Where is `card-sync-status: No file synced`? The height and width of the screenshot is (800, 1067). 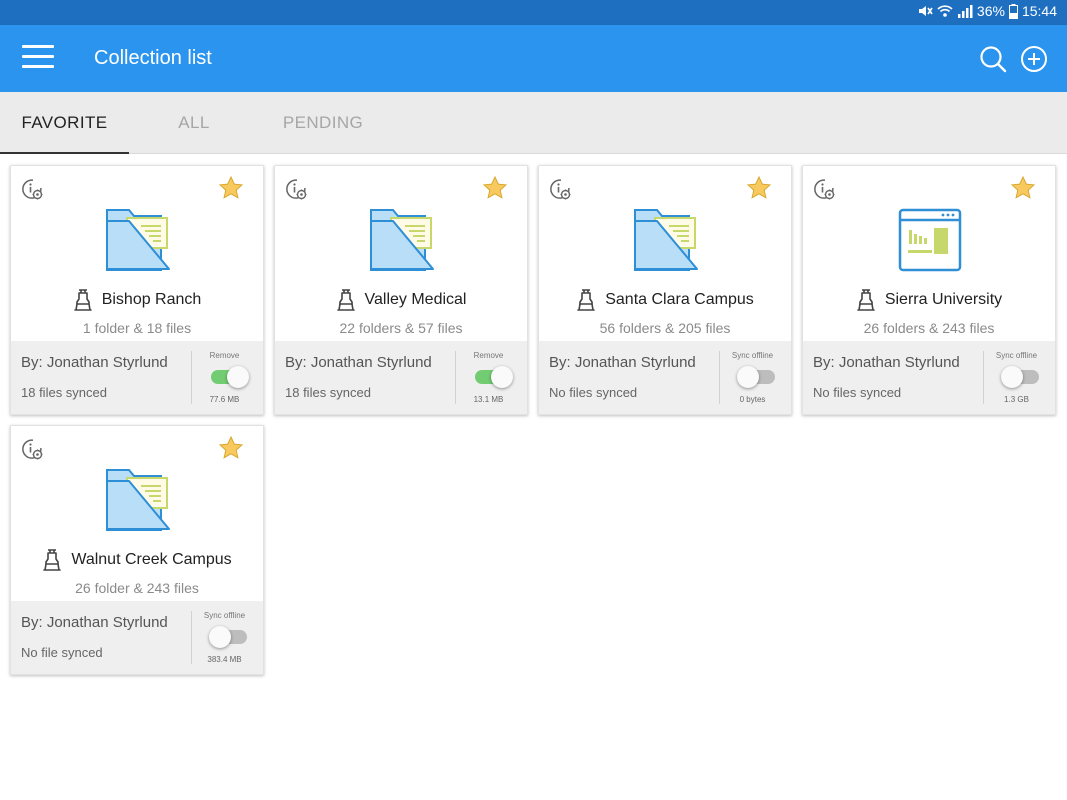 card-sync-status: No file synced is located at coordinates (62, 652).